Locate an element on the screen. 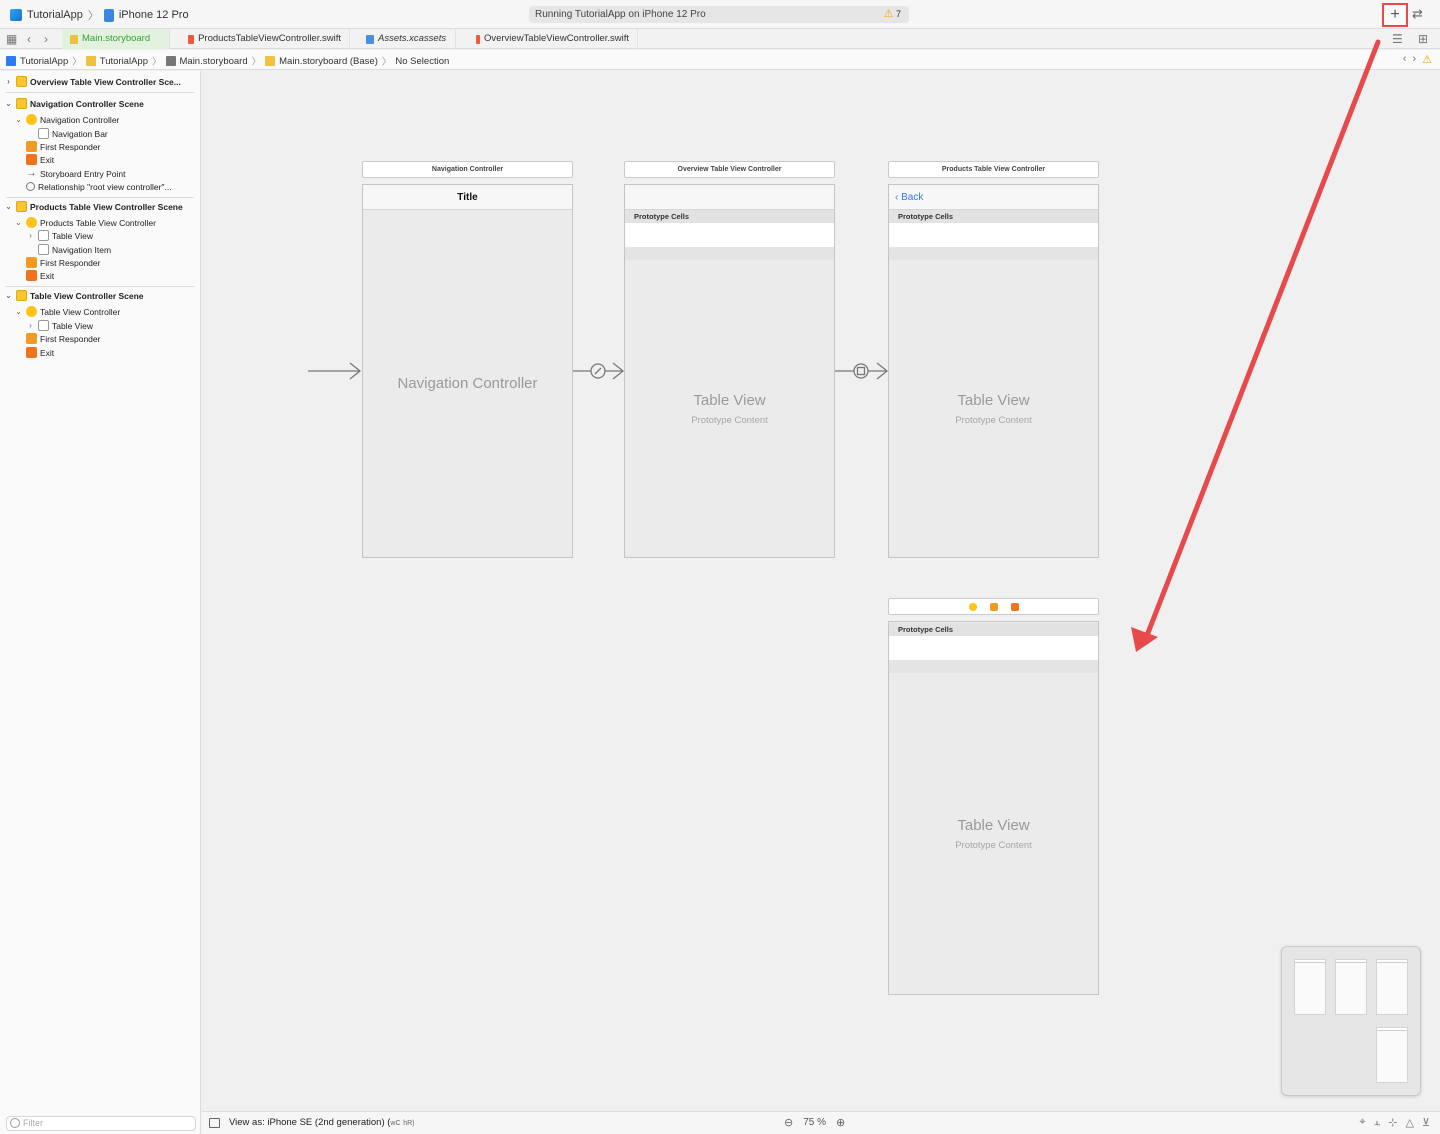 Image resolution: width=1440 pixels, height=1134 pixels. scheme-selector: TutorialApp 〉 iPhone 12 Pro is located at coordinates (99, 15).